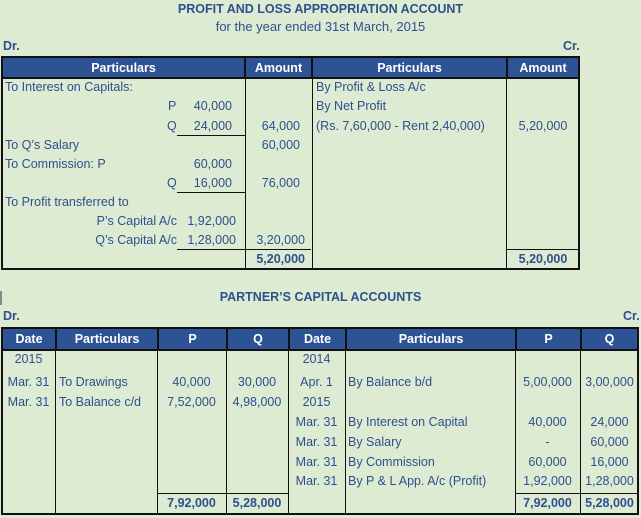  Describe the element at coordinates (280, 259) in the screenshot. I see `debit-grand-total: 5,20,000` at that location.